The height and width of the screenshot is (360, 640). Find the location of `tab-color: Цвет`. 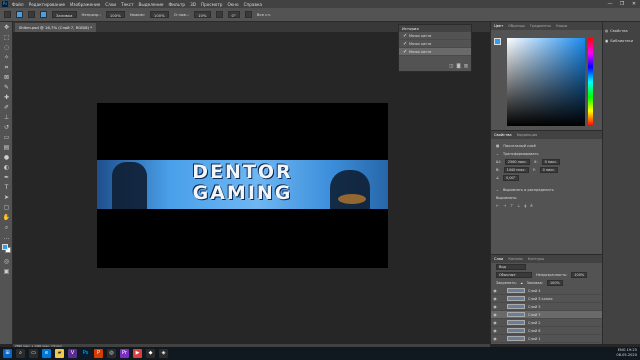

tab-color: Цвет is located at coordinates (498, 26).